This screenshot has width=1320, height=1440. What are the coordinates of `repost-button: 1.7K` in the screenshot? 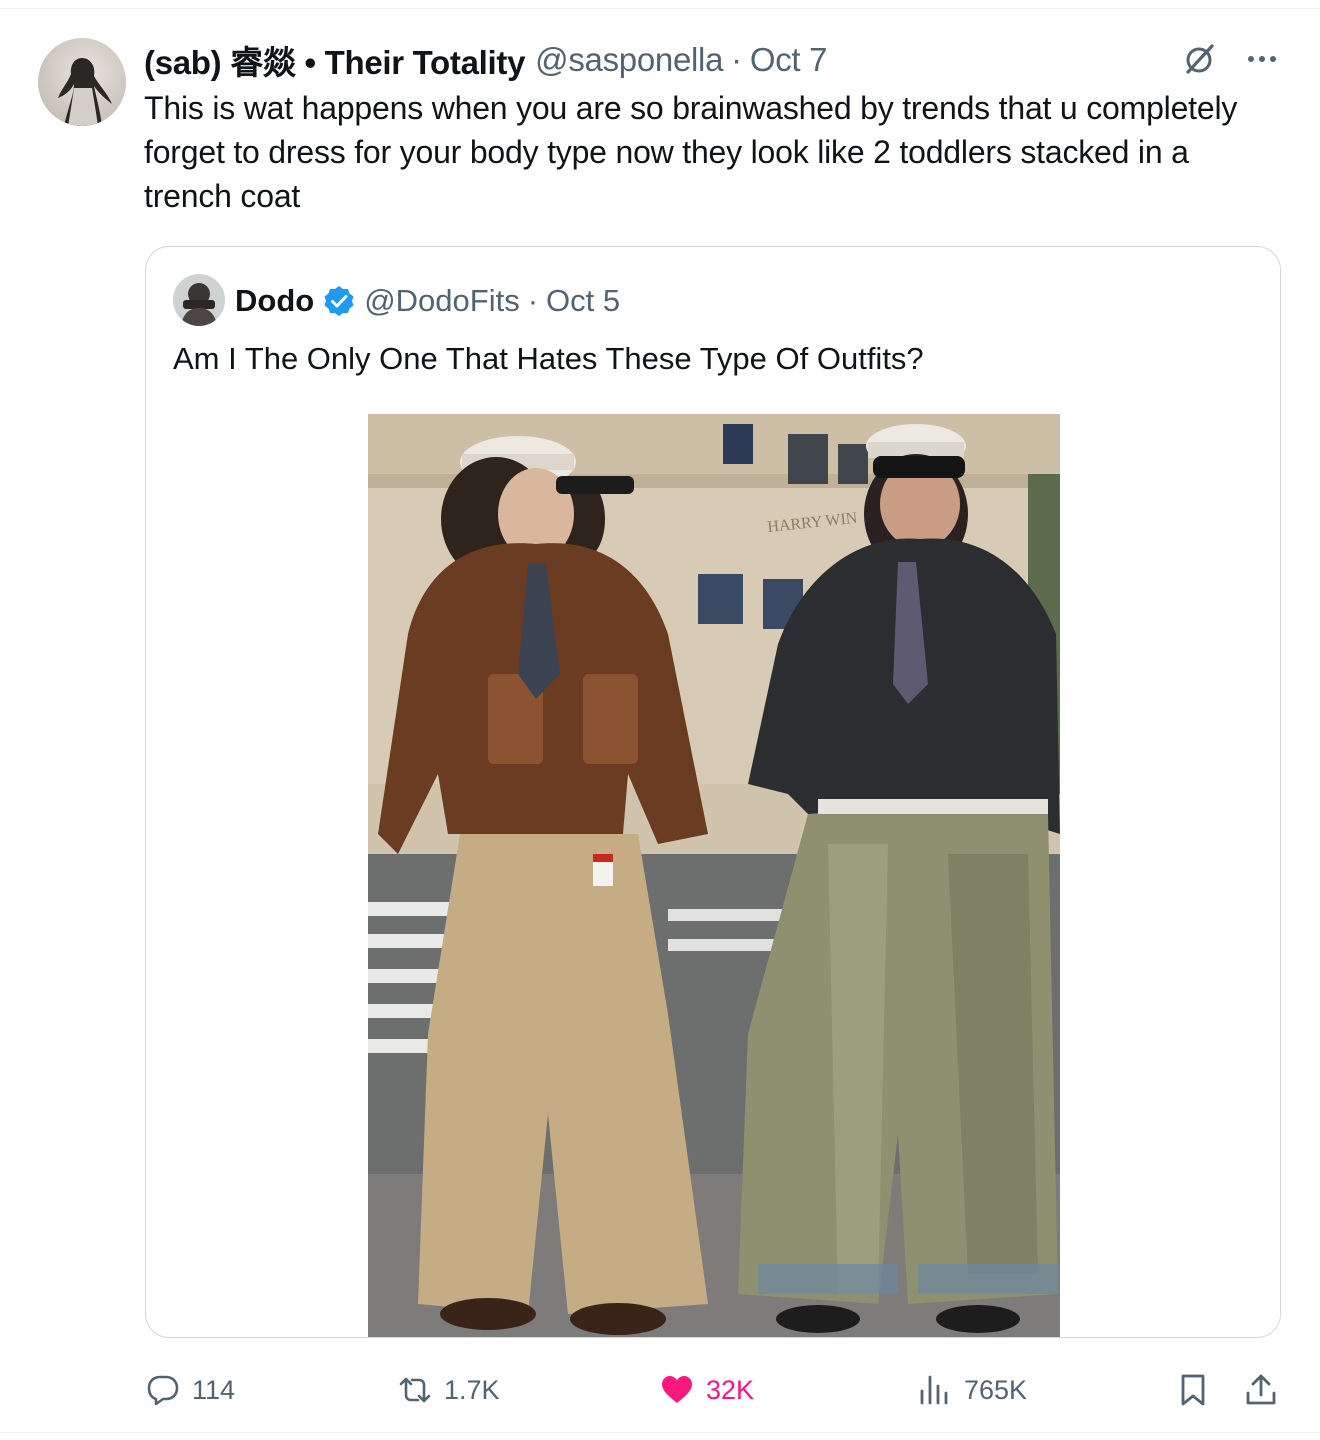 It's located at (449, 1390).